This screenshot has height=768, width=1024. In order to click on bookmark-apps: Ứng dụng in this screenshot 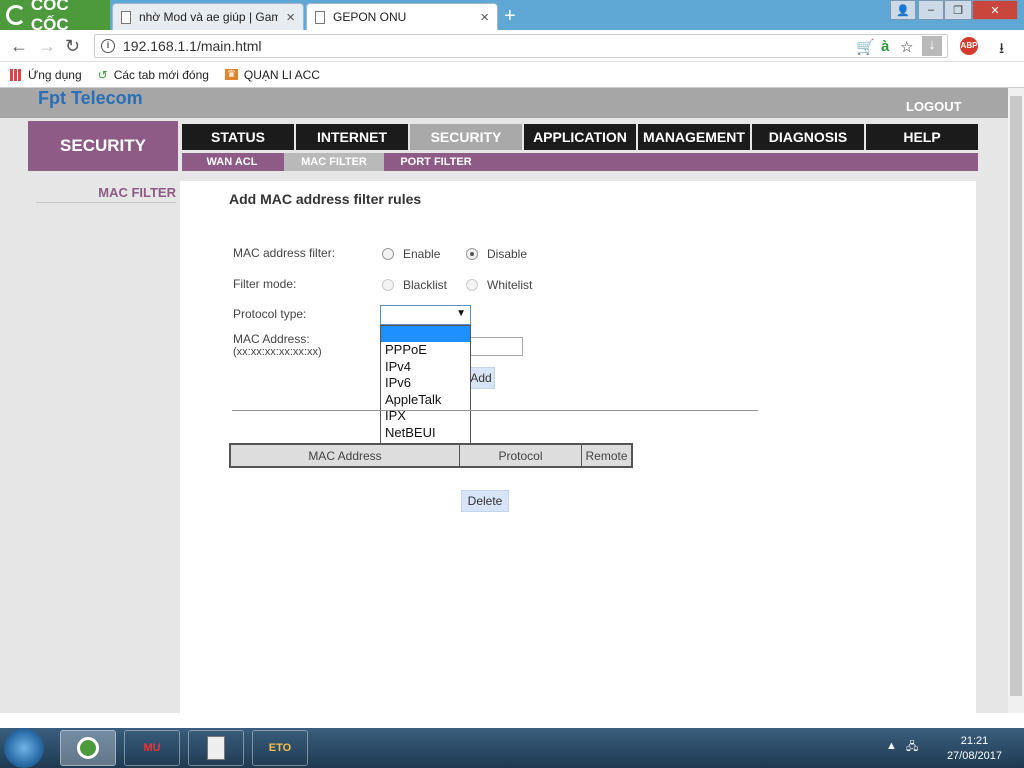, I will do `click(46, 75)`.